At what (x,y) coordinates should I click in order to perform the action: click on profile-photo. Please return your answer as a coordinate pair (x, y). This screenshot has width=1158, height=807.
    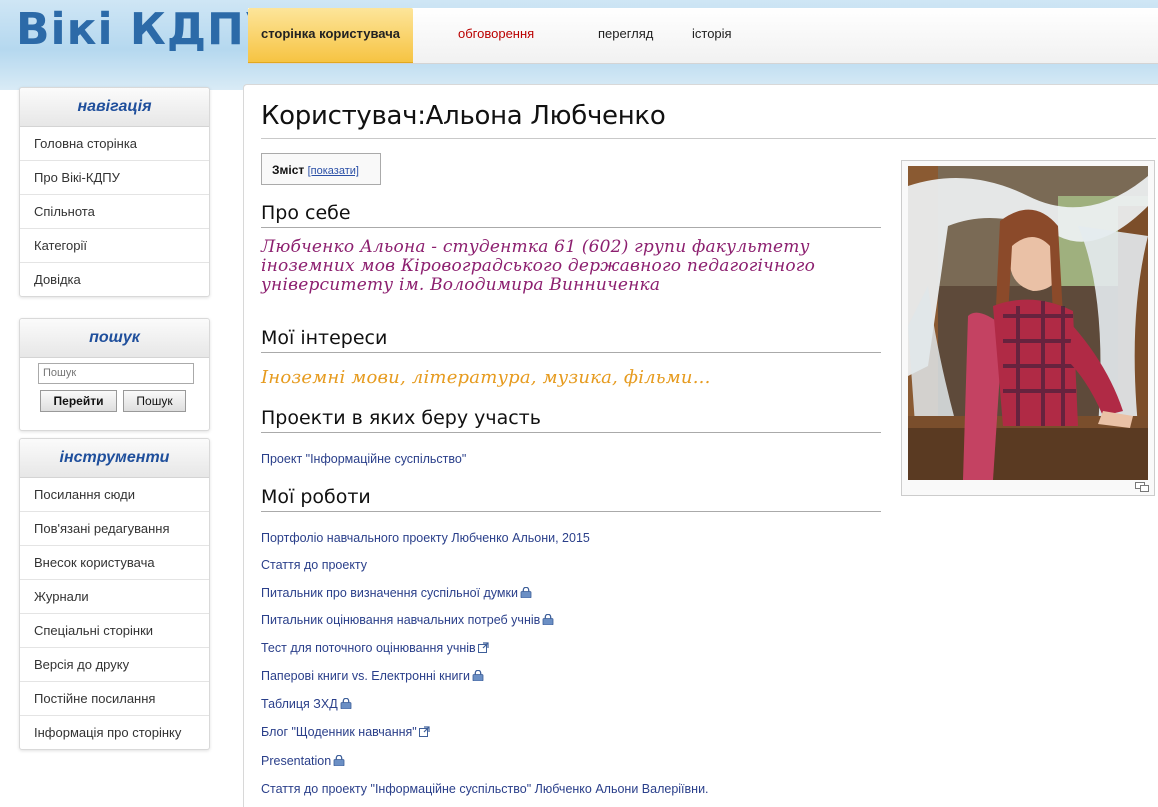
    Looking at the image, I should click on (1028, 323).